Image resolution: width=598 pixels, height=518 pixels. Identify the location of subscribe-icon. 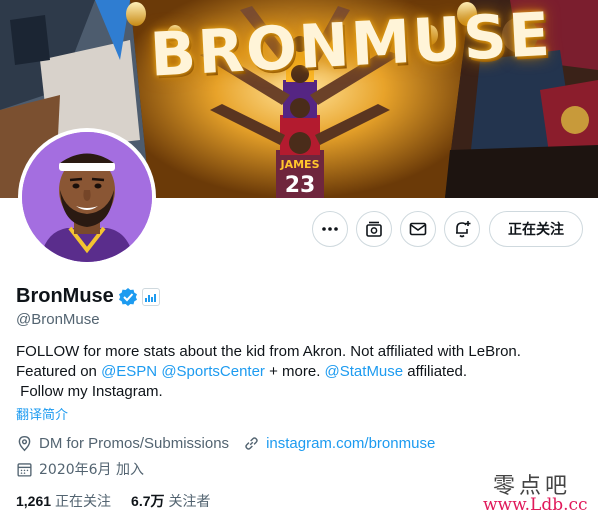
(374, 229).